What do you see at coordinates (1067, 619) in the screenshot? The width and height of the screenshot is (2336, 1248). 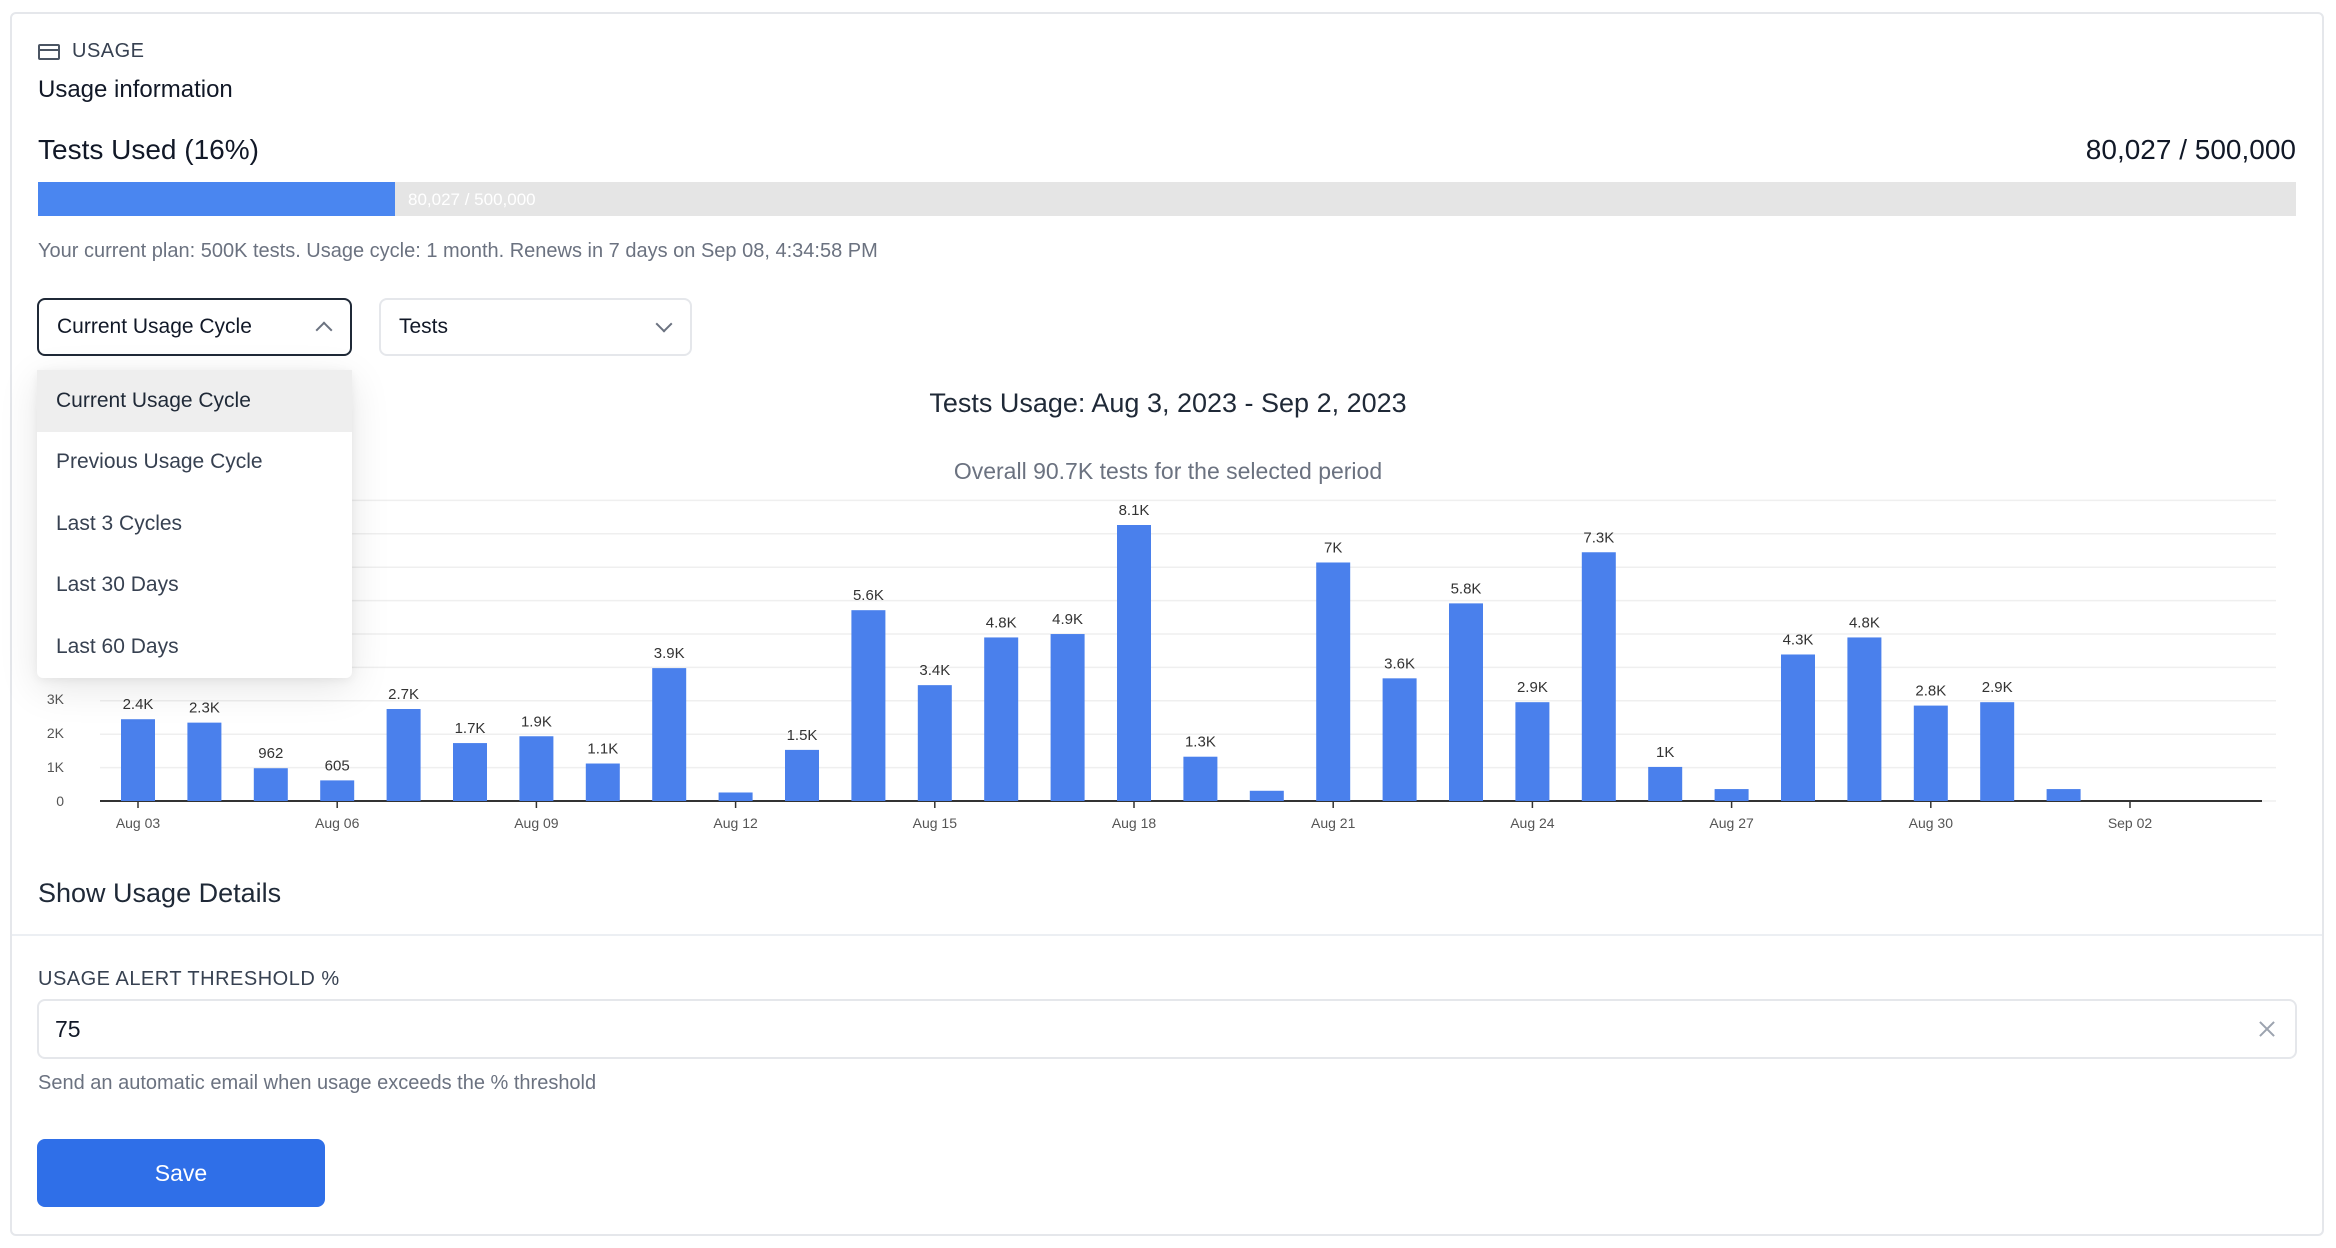 I see `bar-value-label: 4.9K` at bounding box center [1067, 619].